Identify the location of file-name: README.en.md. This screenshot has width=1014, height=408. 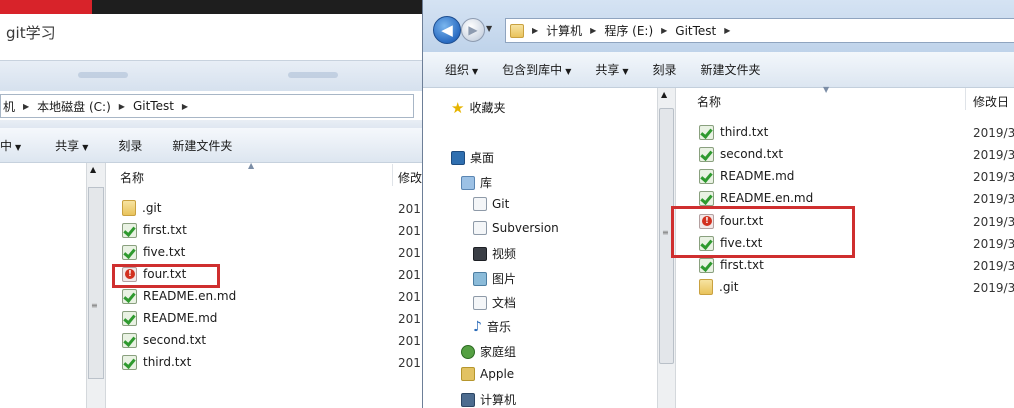
(767, 198).